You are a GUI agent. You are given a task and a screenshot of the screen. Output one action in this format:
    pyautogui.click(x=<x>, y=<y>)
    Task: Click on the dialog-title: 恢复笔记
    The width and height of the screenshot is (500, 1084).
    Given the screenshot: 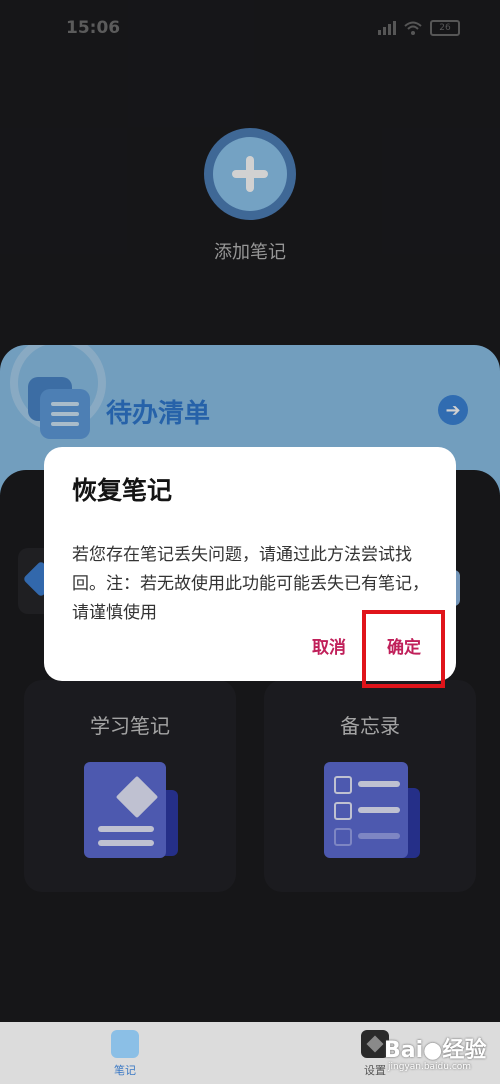 What is the action you would take?
    pyautogui.click(x=122, y=490)
    